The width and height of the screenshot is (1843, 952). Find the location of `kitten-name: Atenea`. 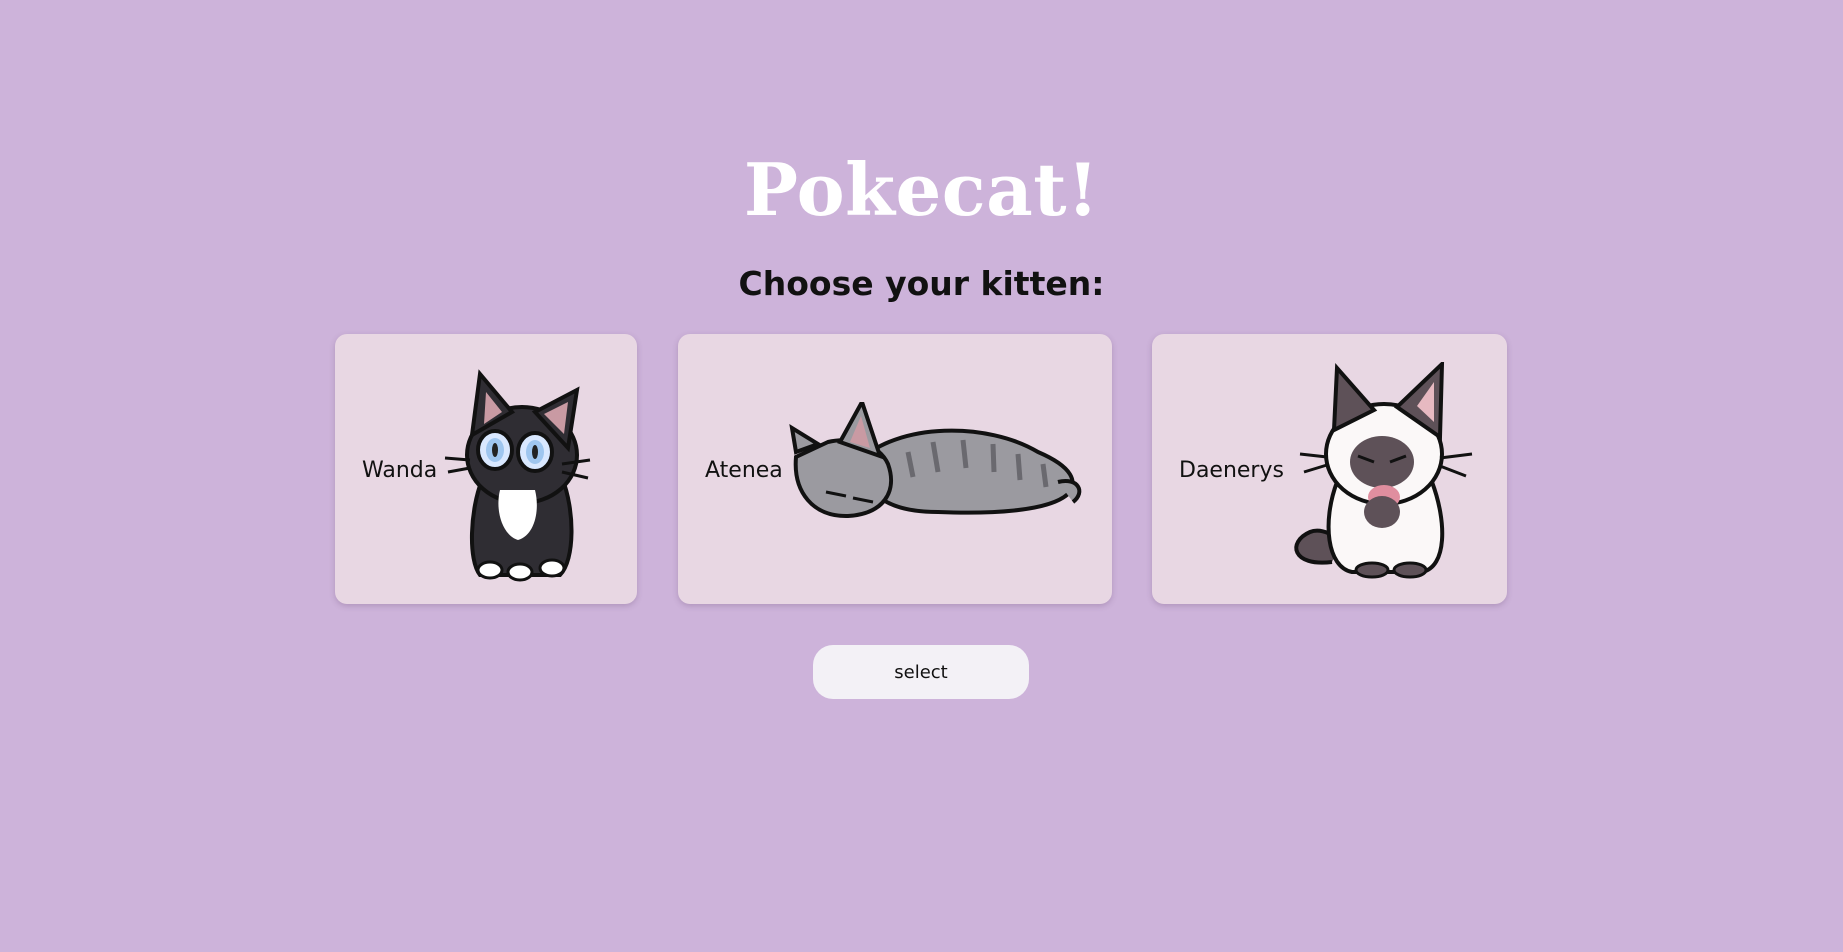

kitten-name: Atenea is located at coordinates (744, 470).